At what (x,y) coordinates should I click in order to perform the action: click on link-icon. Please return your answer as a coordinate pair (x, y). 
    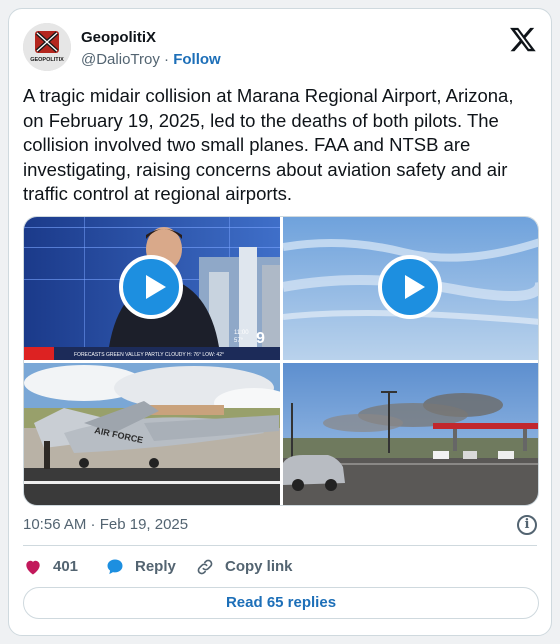
    Looking at the image, I should click on (205, 567).